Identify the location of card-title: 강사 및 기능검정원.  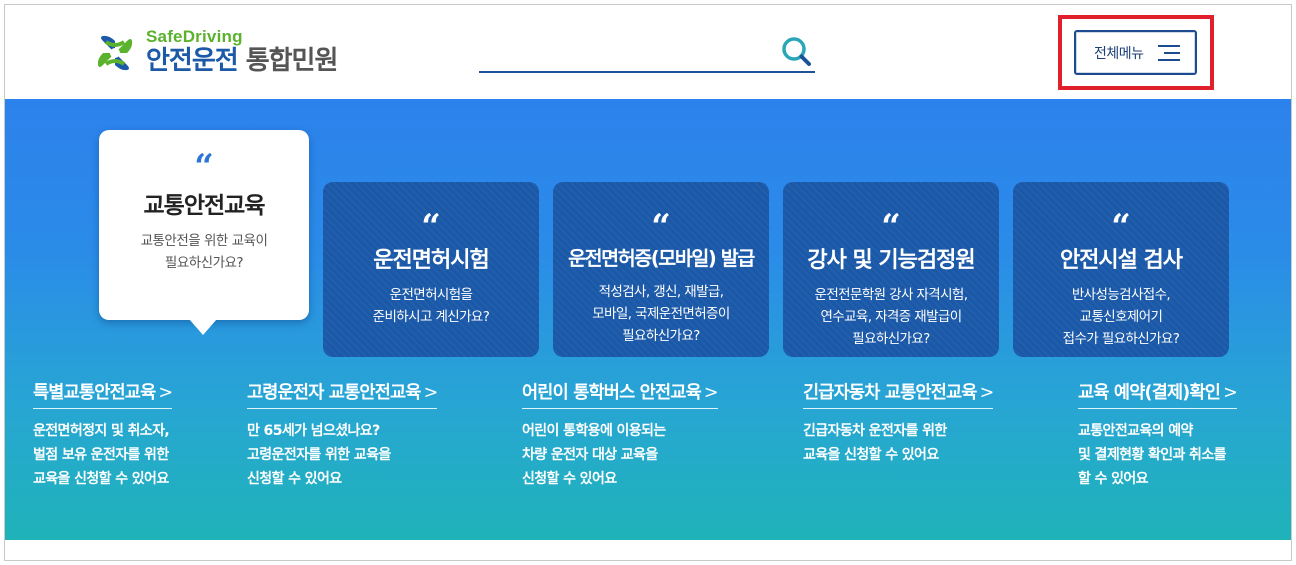
(891, 260).